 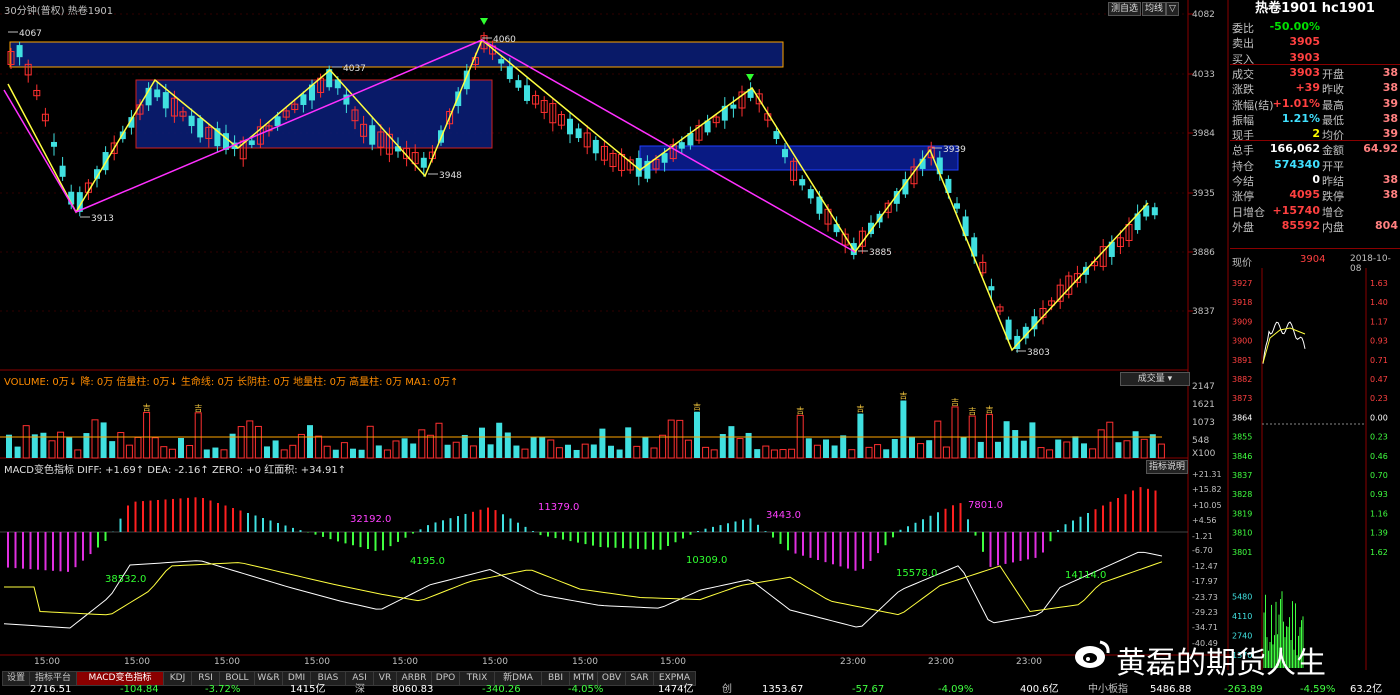 What do you see at coordinates (1315, 180) in the screenshot?
I see `quote-row: 今结 0 昨结 38` at bounding box center [1315, 180].